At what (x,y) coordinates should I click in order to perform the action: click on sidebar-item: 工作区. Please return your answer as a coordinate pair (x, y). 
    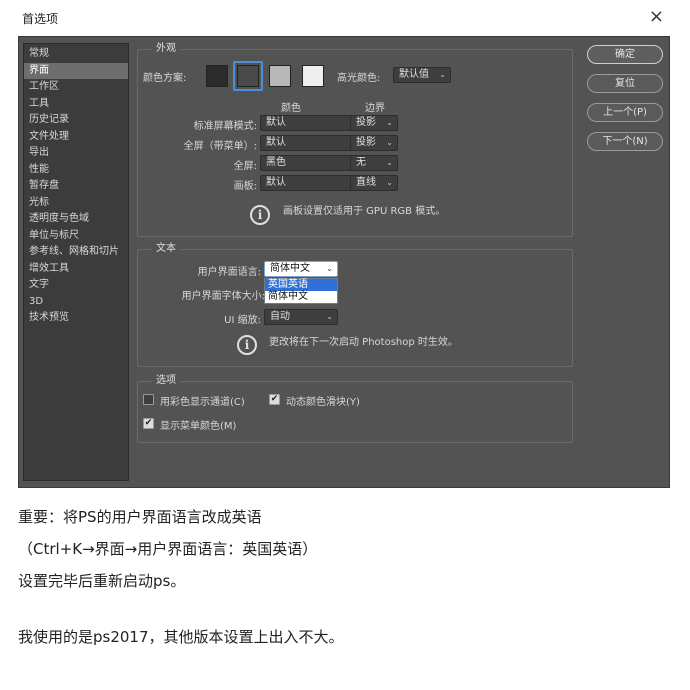
    Looking at the image, I should click on (76, 87).